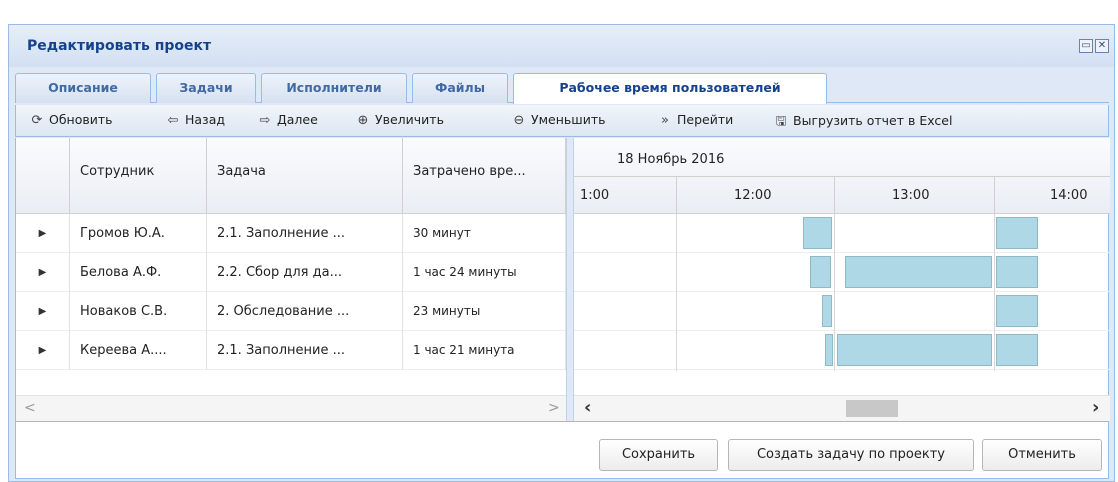  I want to click on refresh-icon: ⟳, so click(37, 120).